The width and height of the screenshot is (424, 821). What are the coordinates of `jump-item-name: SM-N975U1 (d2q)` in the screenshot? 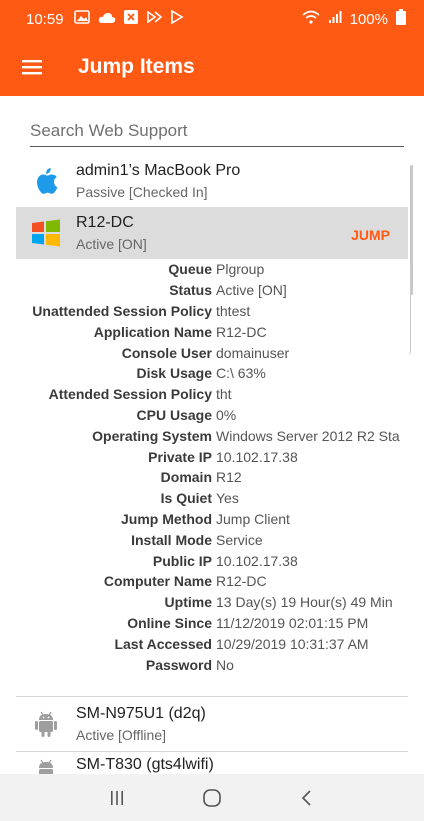 It's located at (141, 713).